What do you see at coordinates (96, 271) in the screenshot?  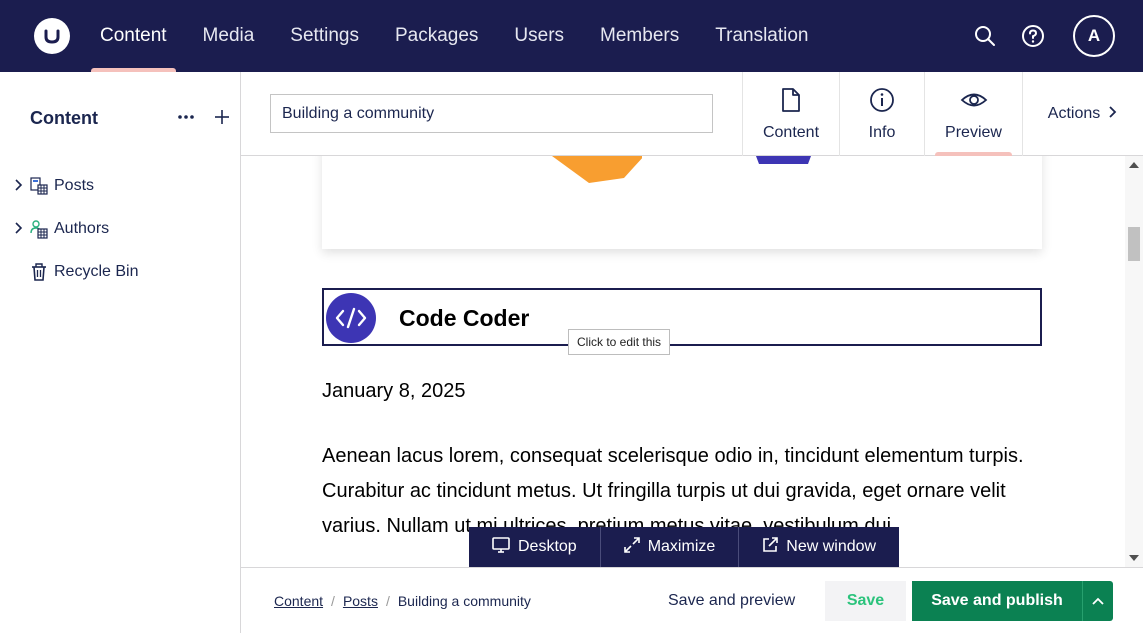 I see `tree-item-label: Recycle Bin` at bounding box center [96, 271].